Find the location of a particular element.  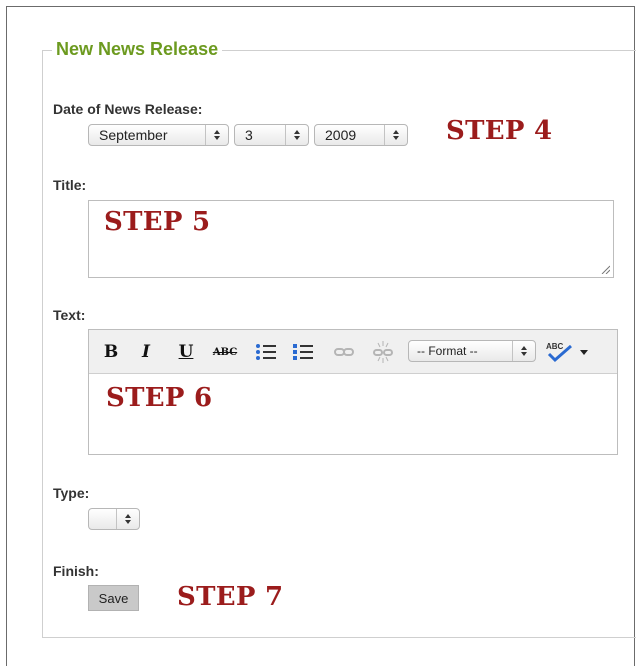

spellcheck-button: ABC is located at coordinates (560, 352).